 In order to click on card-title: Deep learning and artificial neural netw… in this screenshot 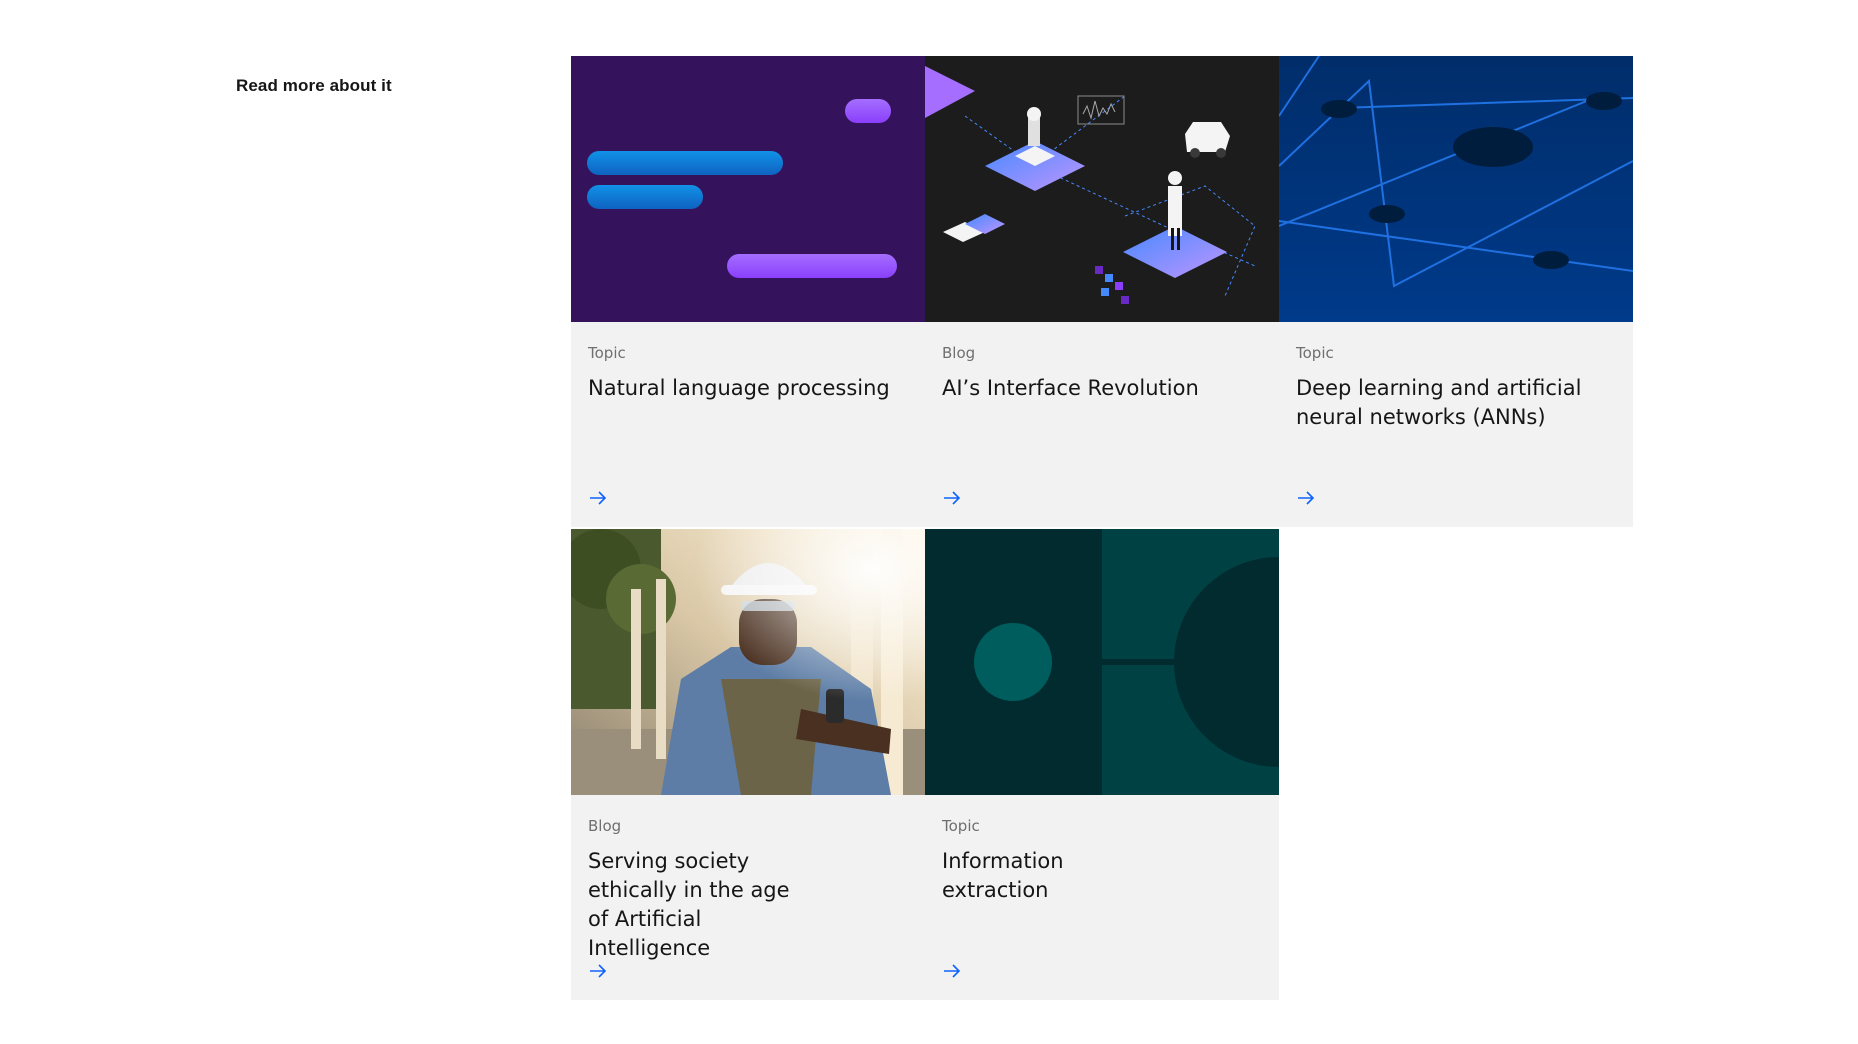, I will do `click(1439, 402)`.